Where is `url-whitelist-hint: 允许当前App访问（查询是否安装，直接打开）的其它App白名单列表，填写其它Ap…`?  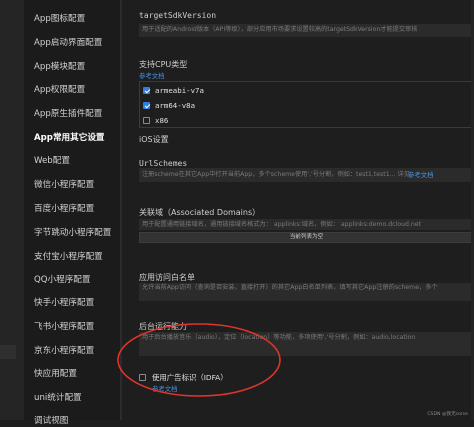
url-whitelist-hint: 允许当前App访问（查询是否安装，直接打开）的其它App白名单列表，填写其它Ap… is located at coordinates (290, 287).